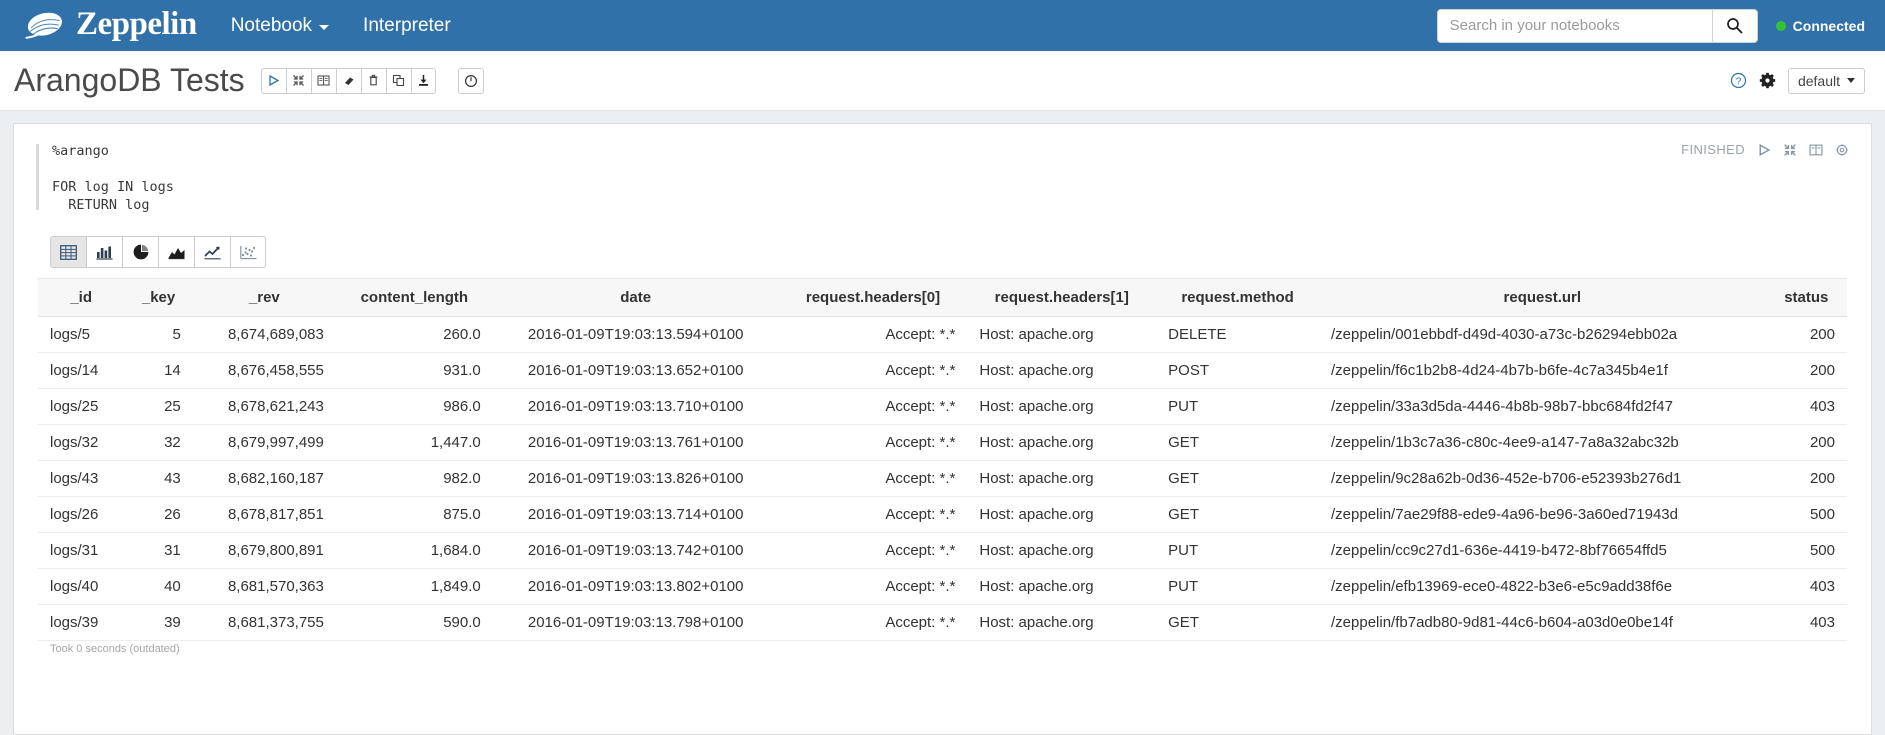  I want to click on table-cell: logs/14, so click(81, 370).